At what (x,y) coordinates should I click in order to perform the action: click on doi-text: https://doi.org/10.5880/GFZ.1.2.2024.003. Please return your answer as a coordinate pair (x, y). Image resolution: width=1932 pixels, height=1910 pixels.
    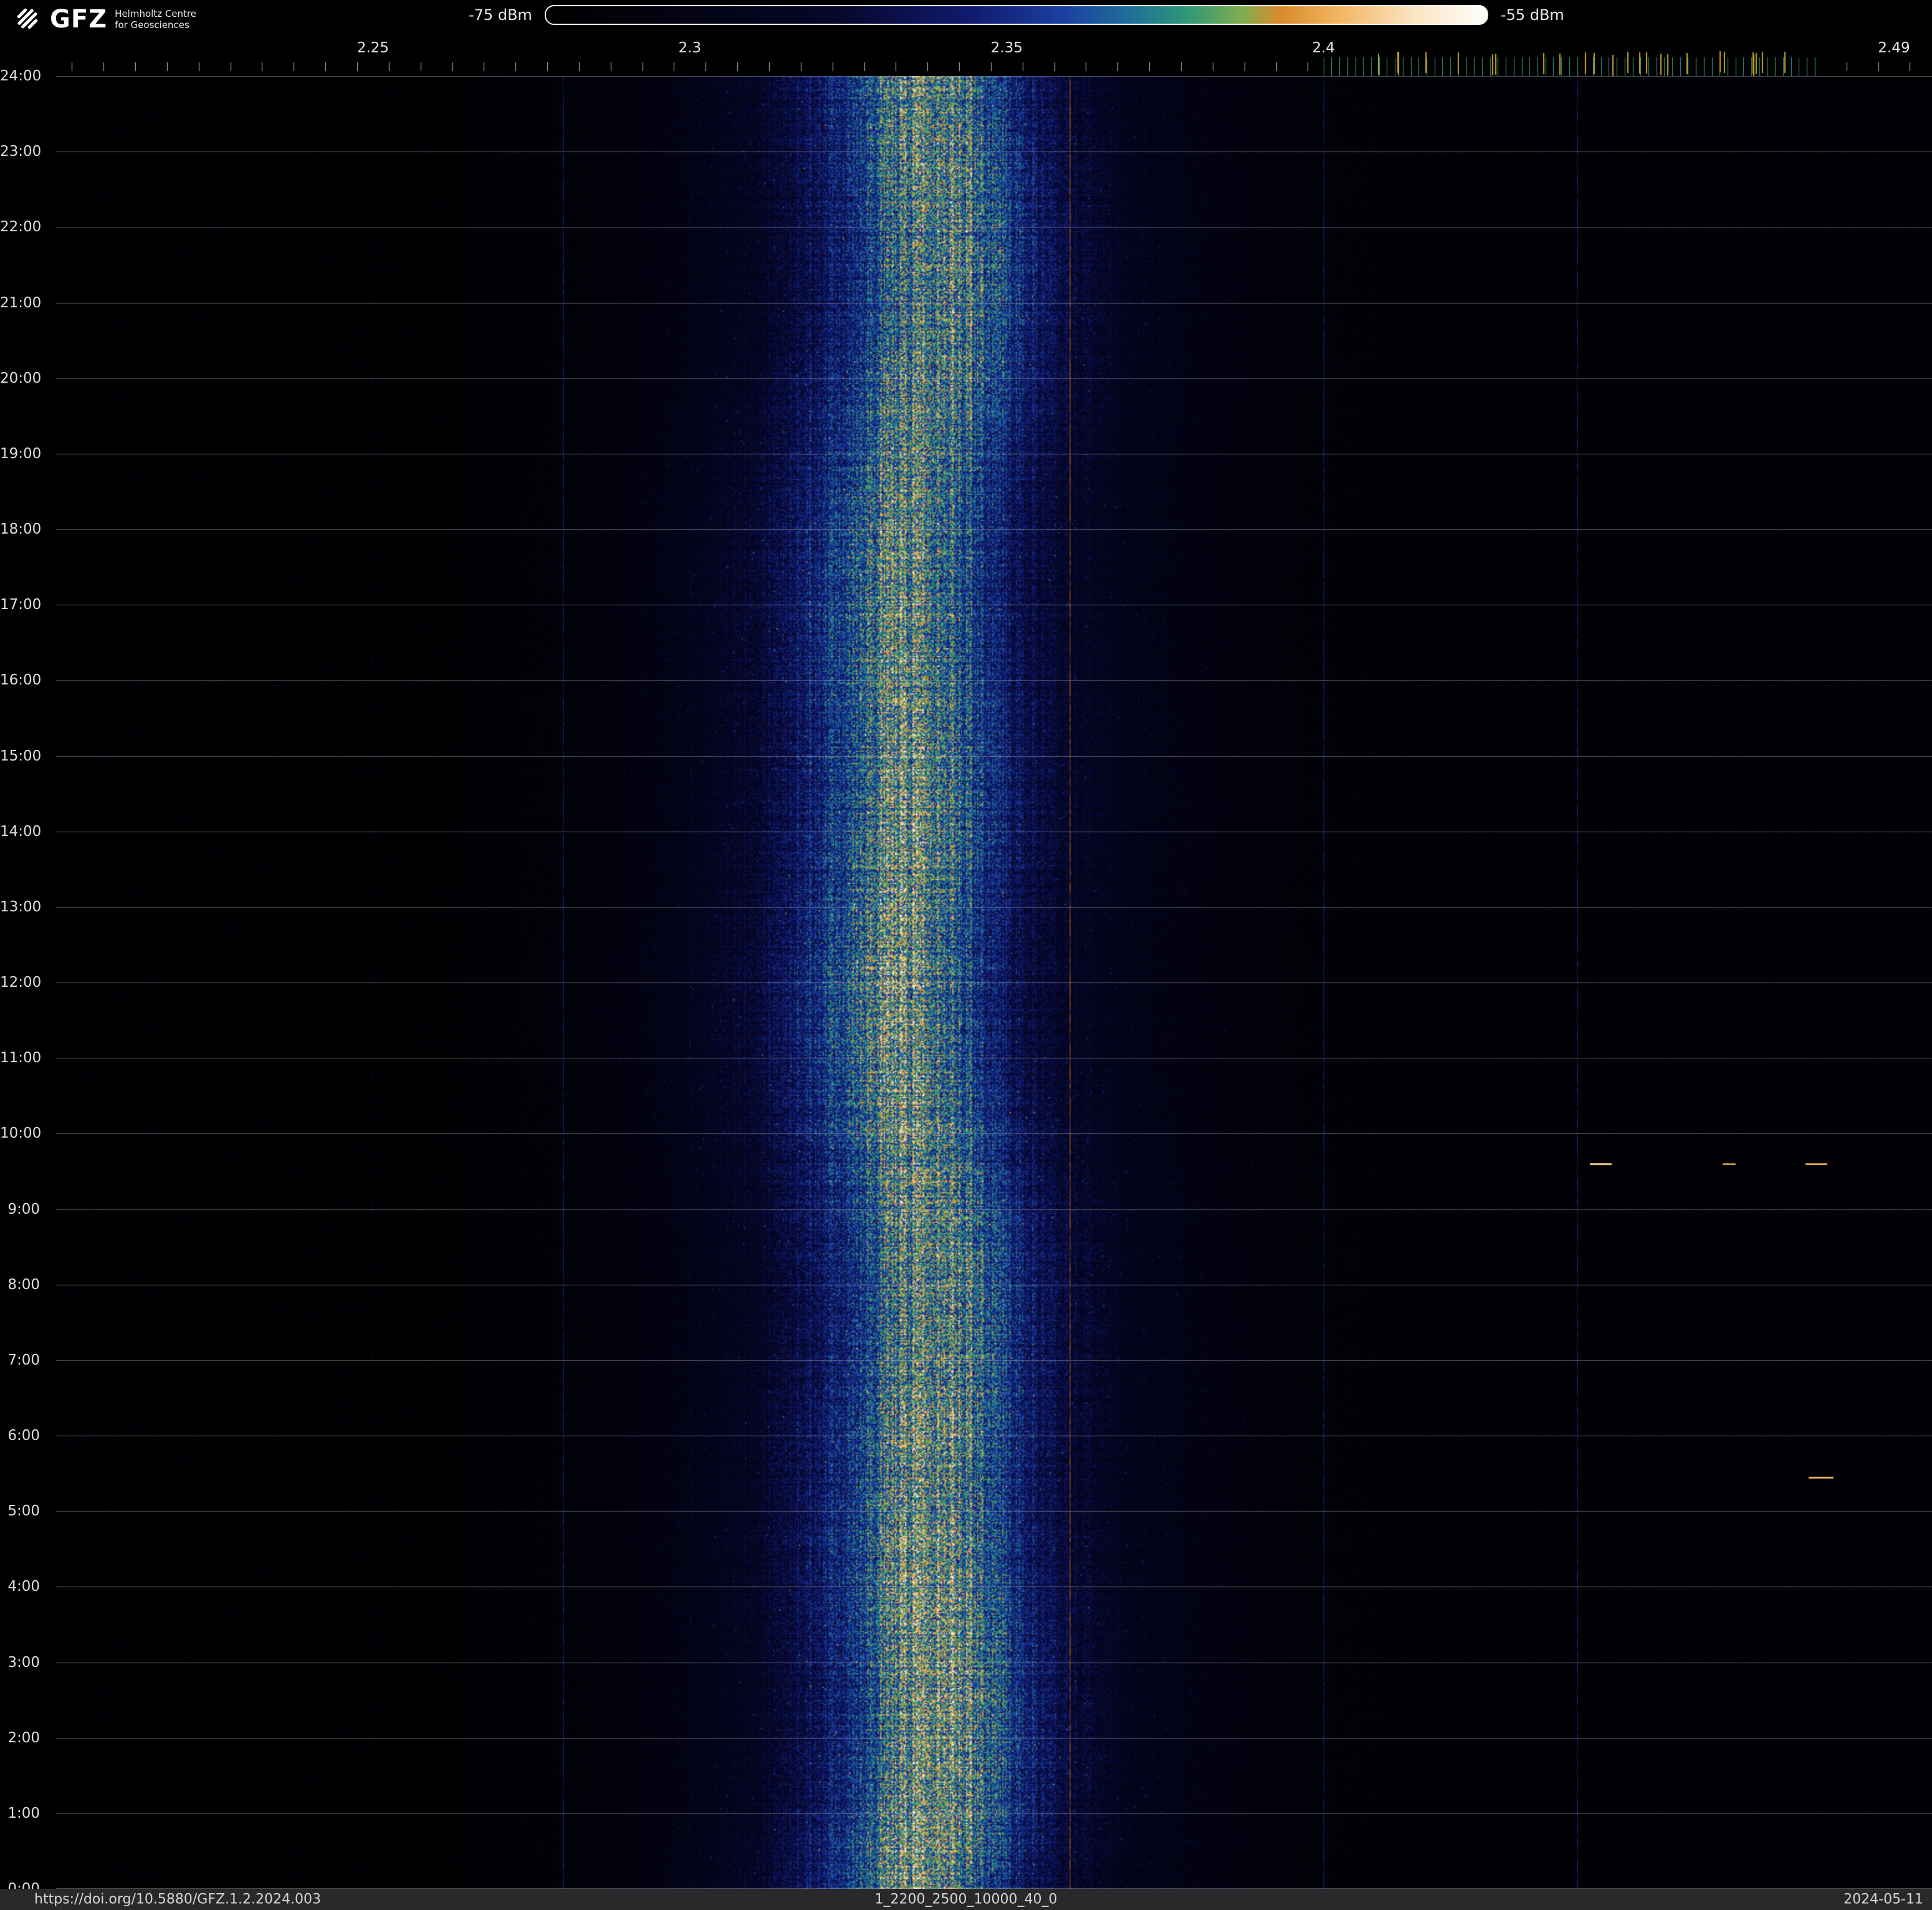
    Looking at the image, I should click on (177, 1899).